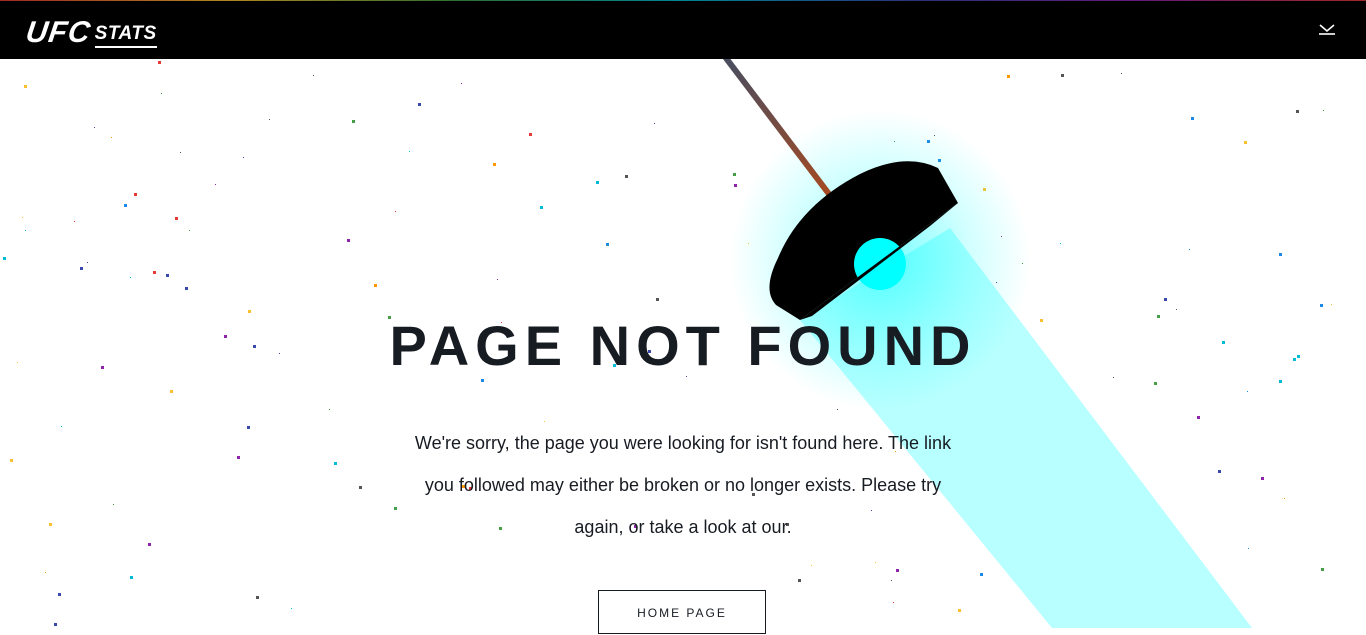 This screenshot has width=1366, height=635. I want to click on chevron-down-icon, so click(1327, 29).